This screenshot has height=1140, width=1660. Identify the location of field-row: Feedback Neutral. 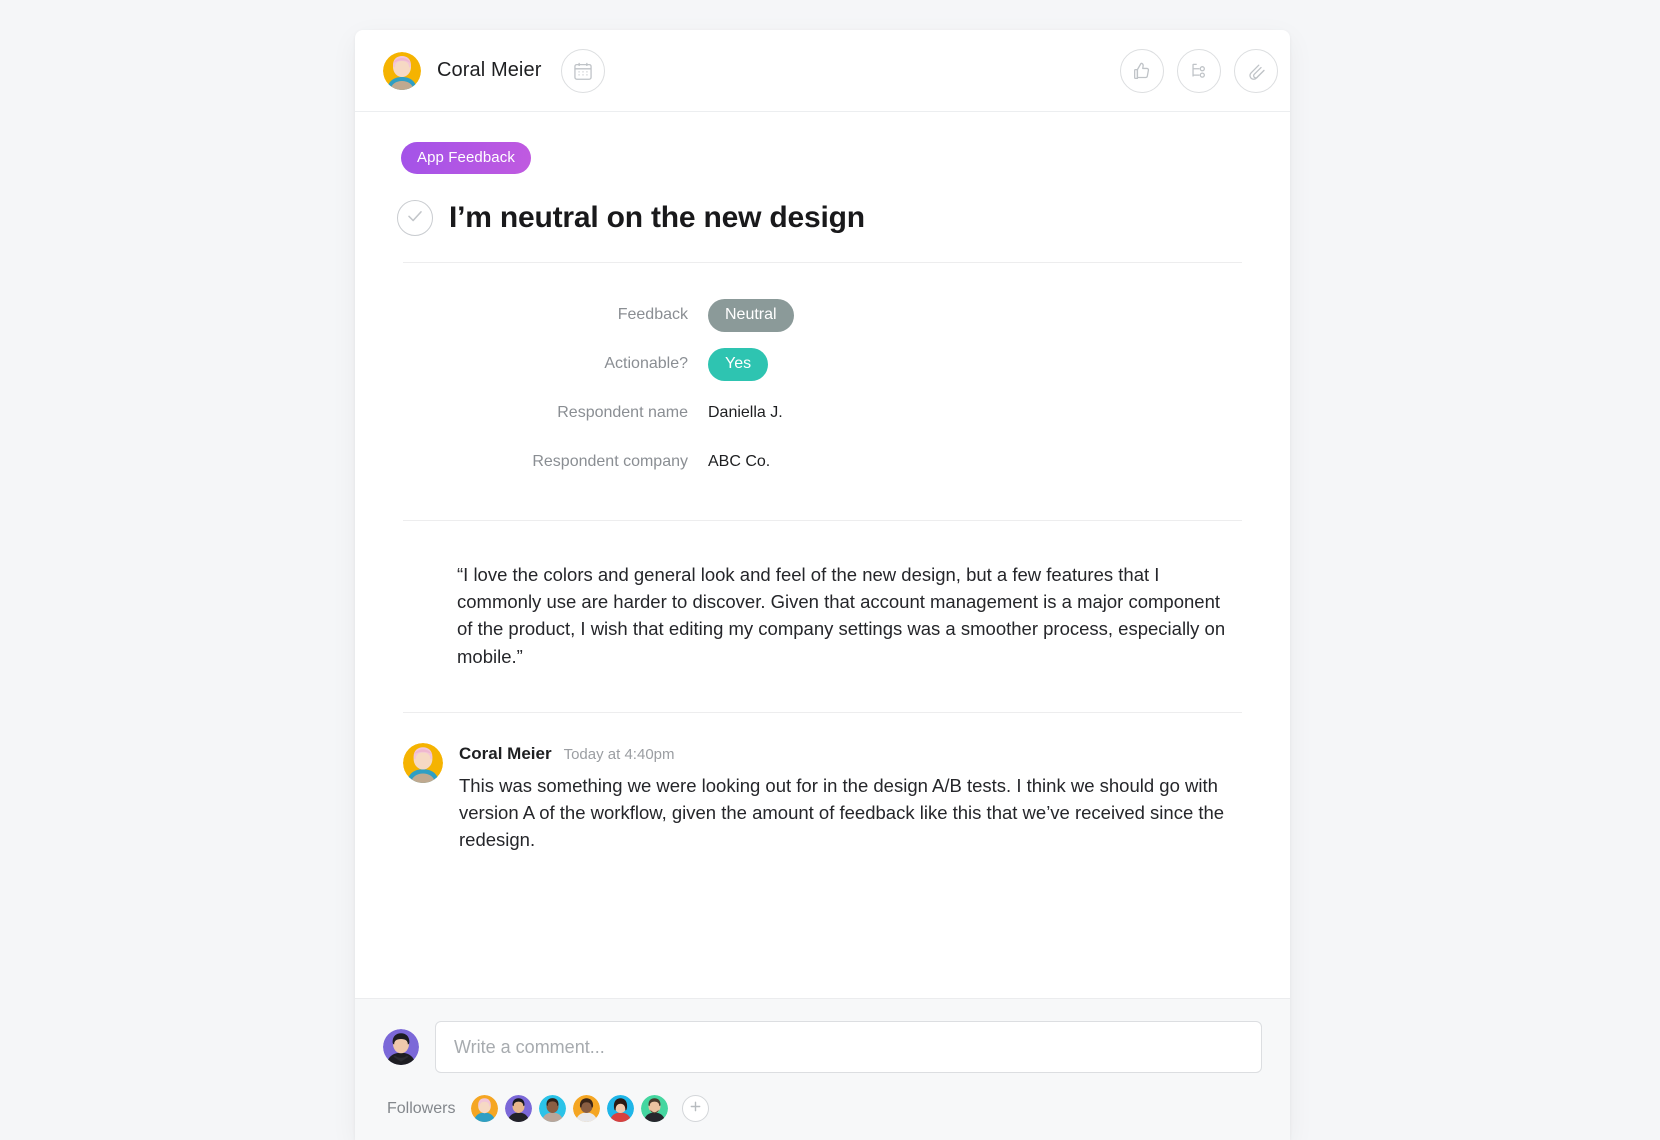
(828, 315).